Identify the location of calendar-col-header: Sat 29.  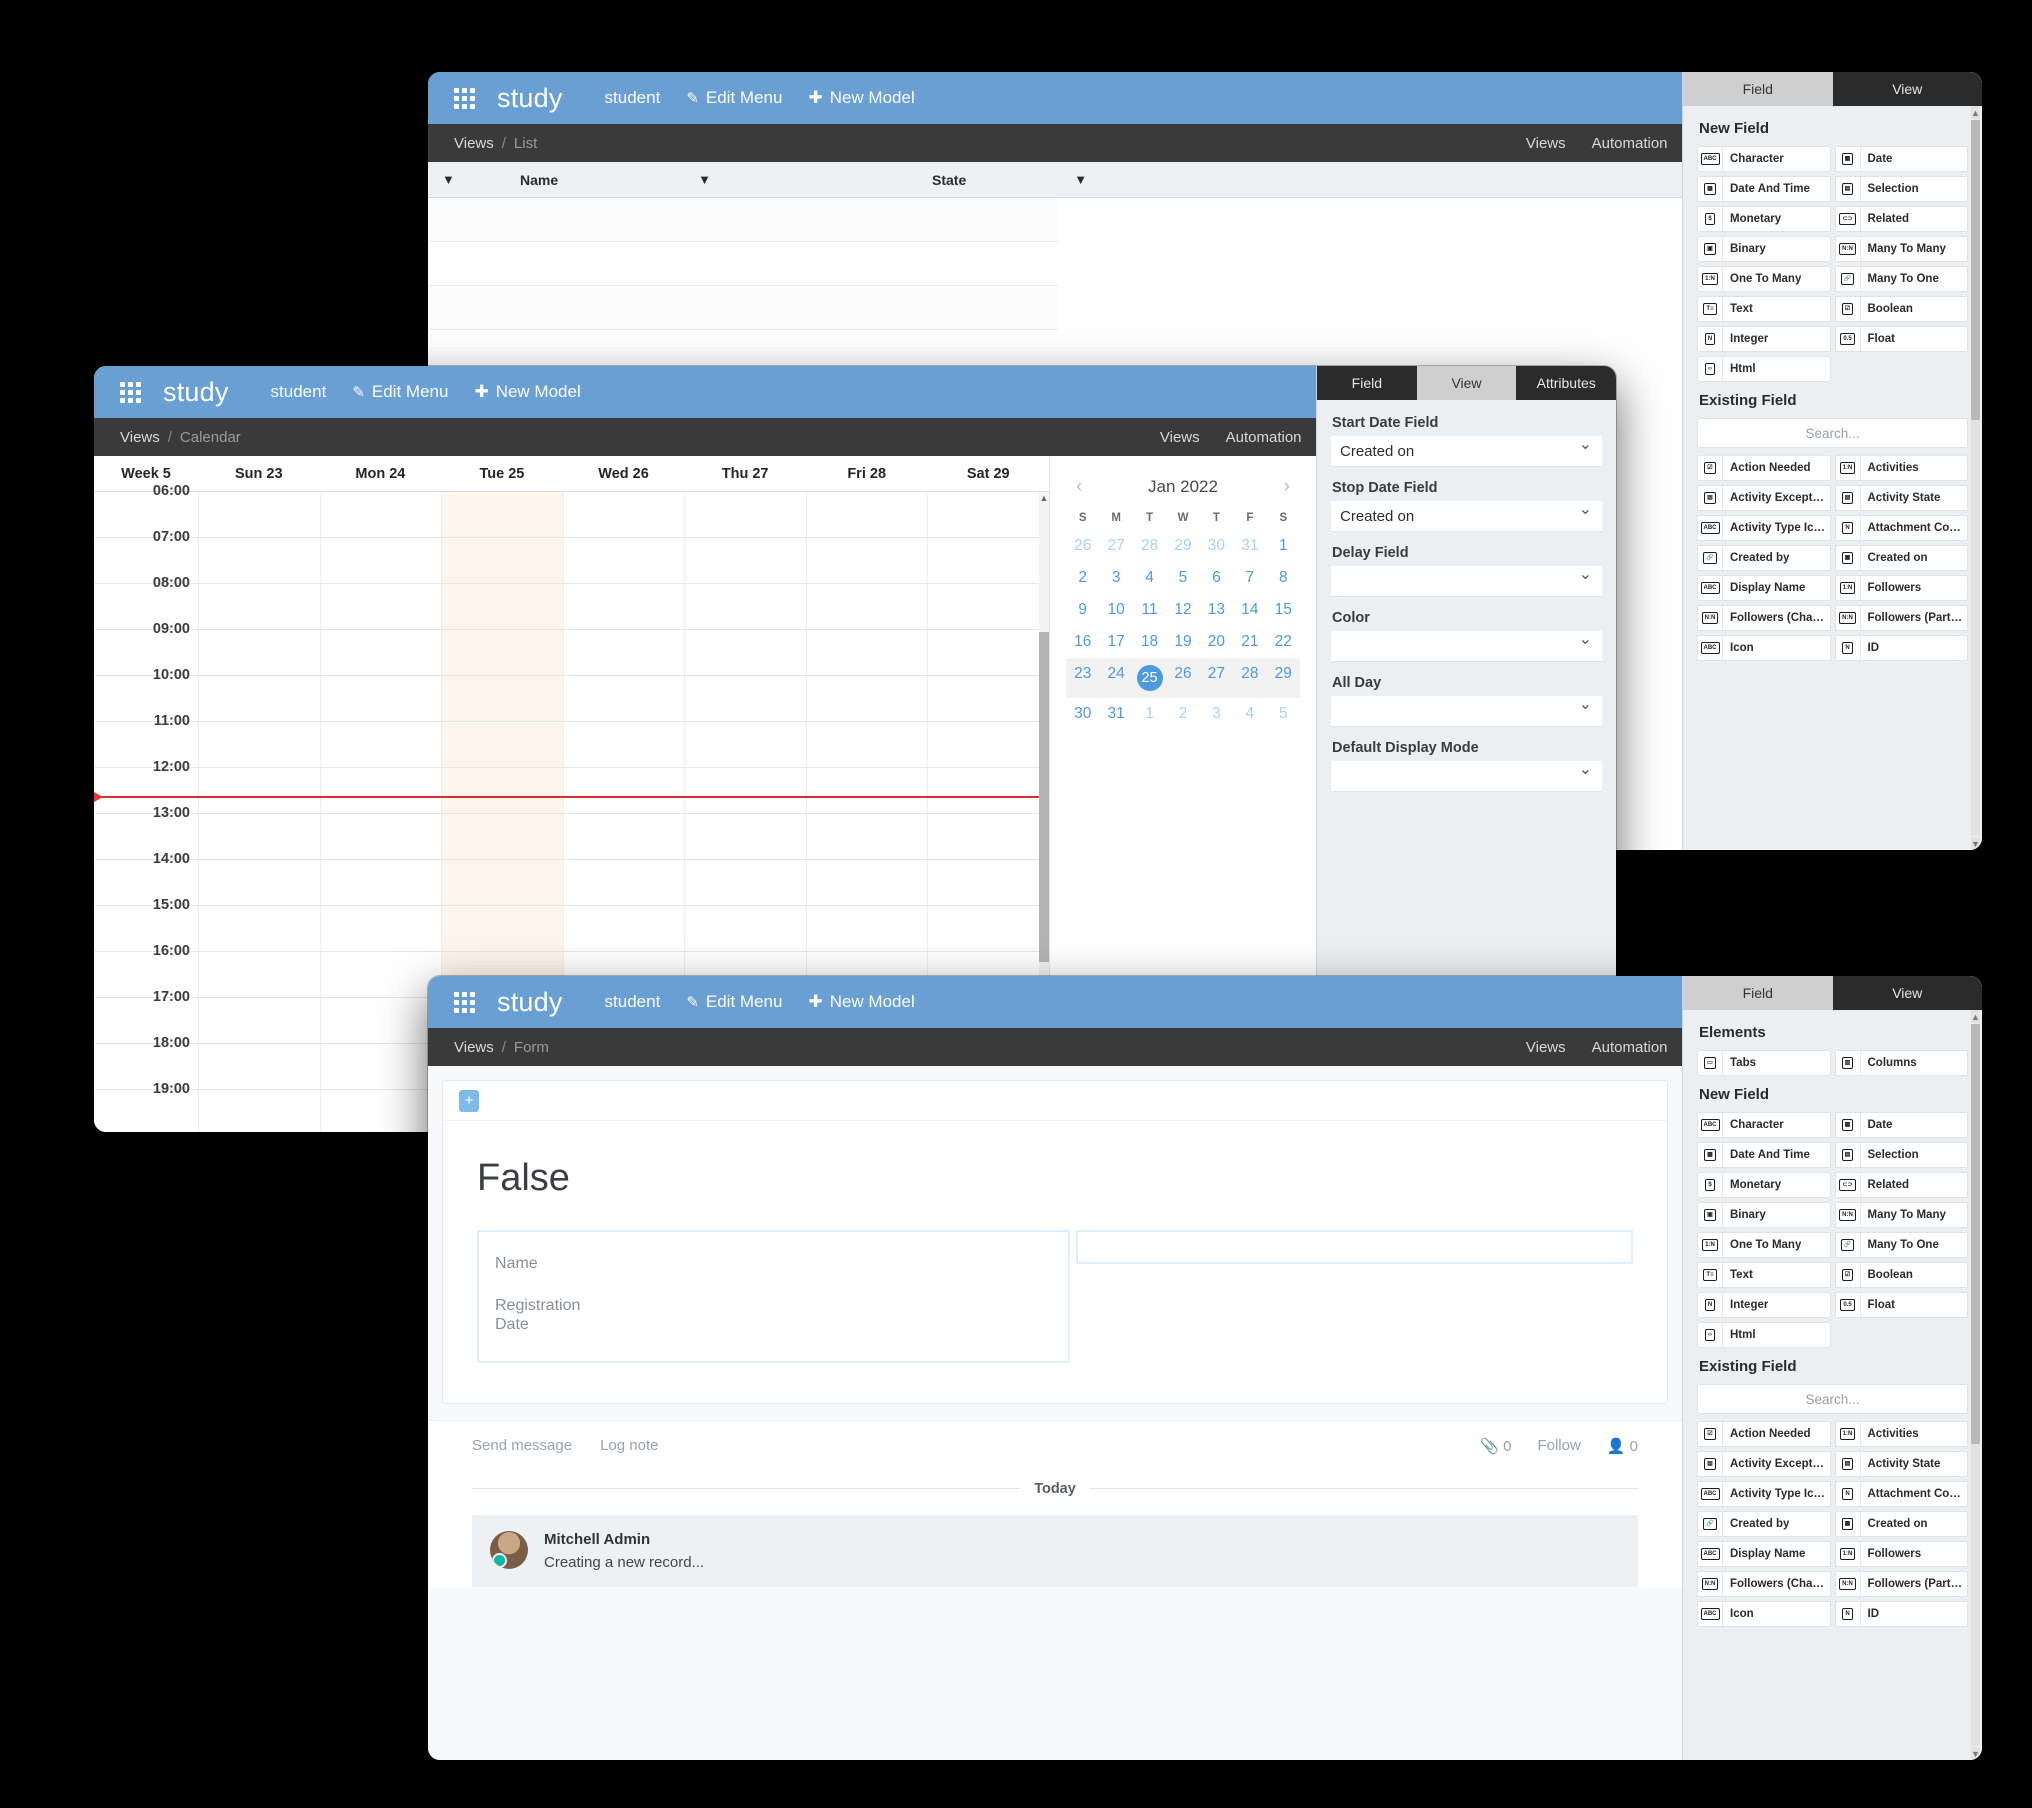
(988, 473).